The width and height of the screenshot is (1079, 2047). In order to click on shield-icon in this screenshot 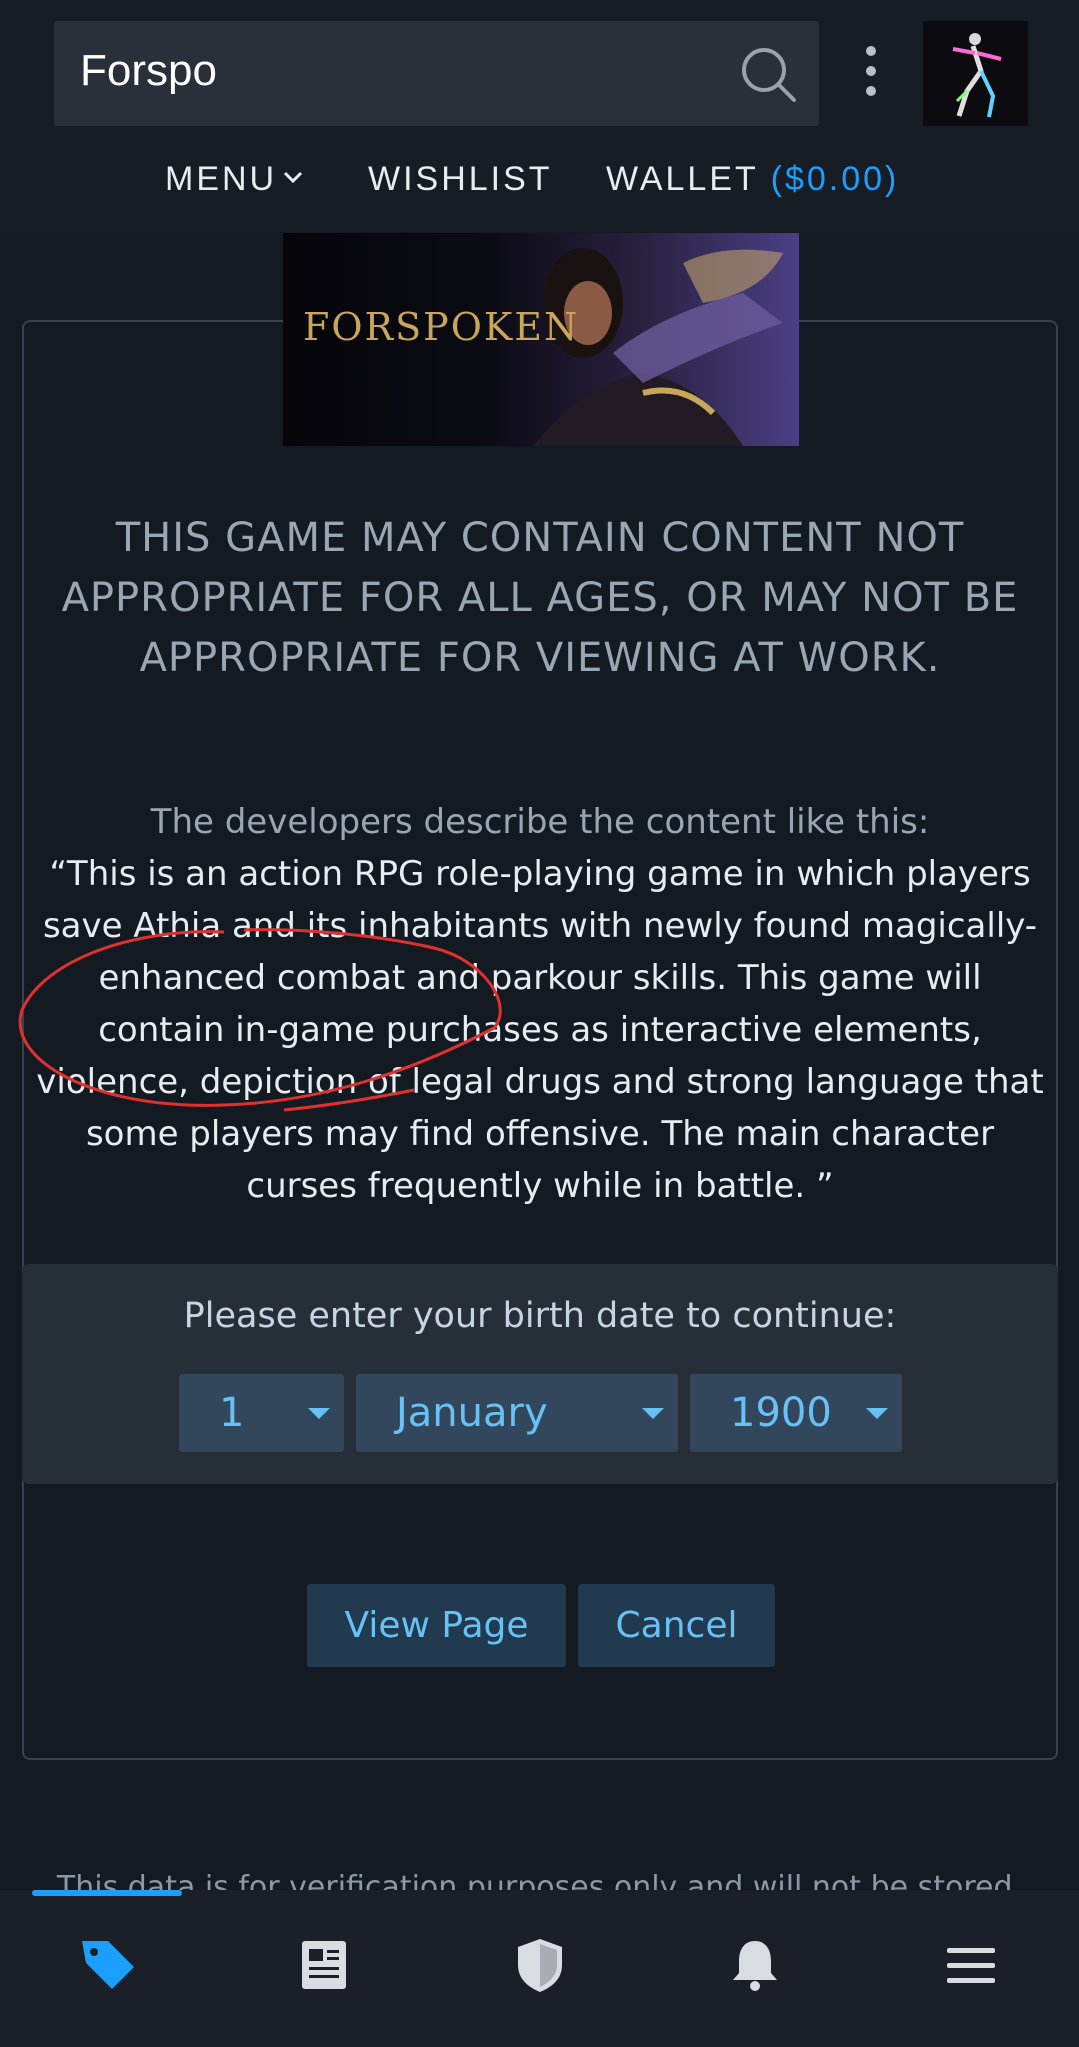, I will do `click(540, 1965)`.